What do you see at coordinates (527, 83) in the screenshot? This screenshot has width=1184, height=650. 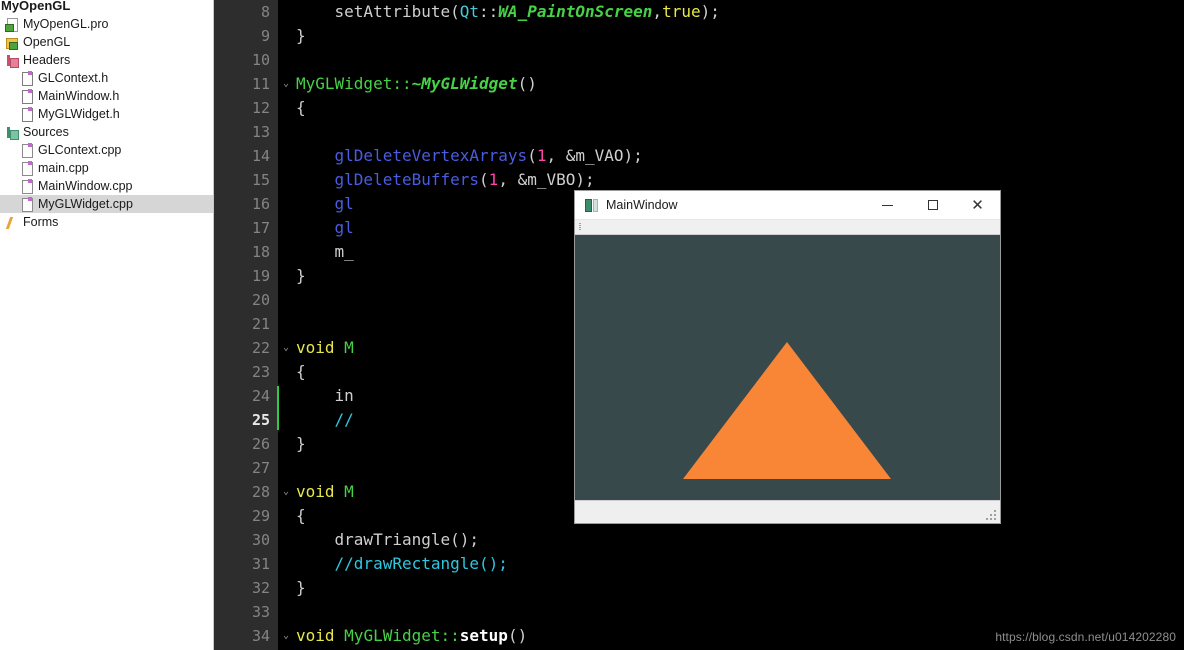 I see `code-token: ()` at bounding box center [527, 83].